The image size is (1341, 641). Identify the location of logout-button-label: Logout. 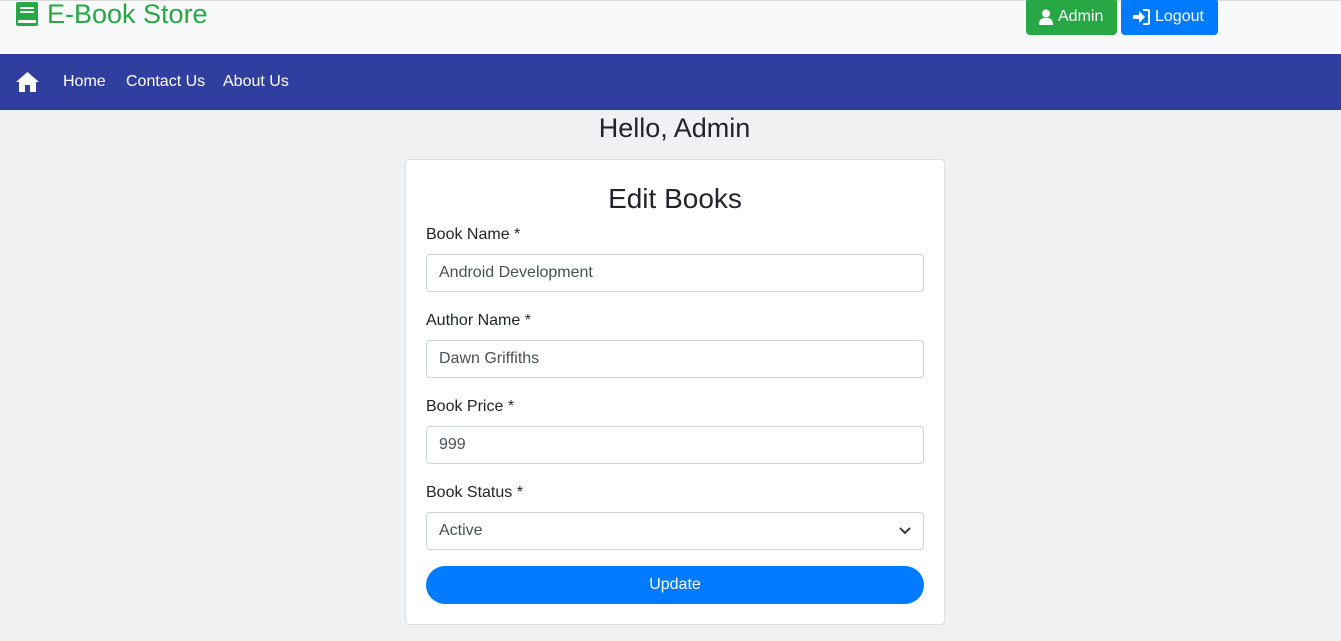
(1179, 16).